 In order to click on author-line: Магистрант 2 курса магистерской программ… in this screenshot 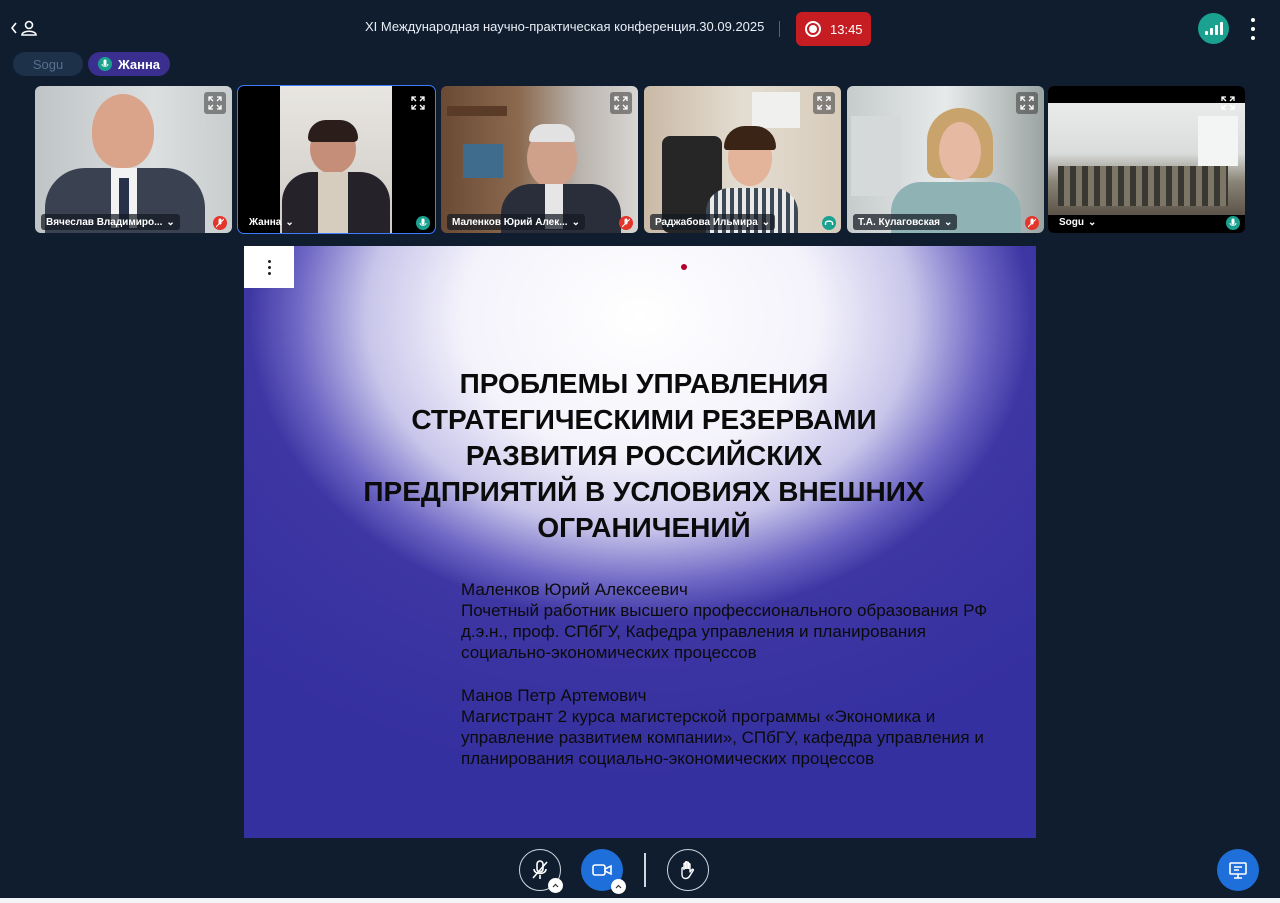, I will do `click(698, 716)`.